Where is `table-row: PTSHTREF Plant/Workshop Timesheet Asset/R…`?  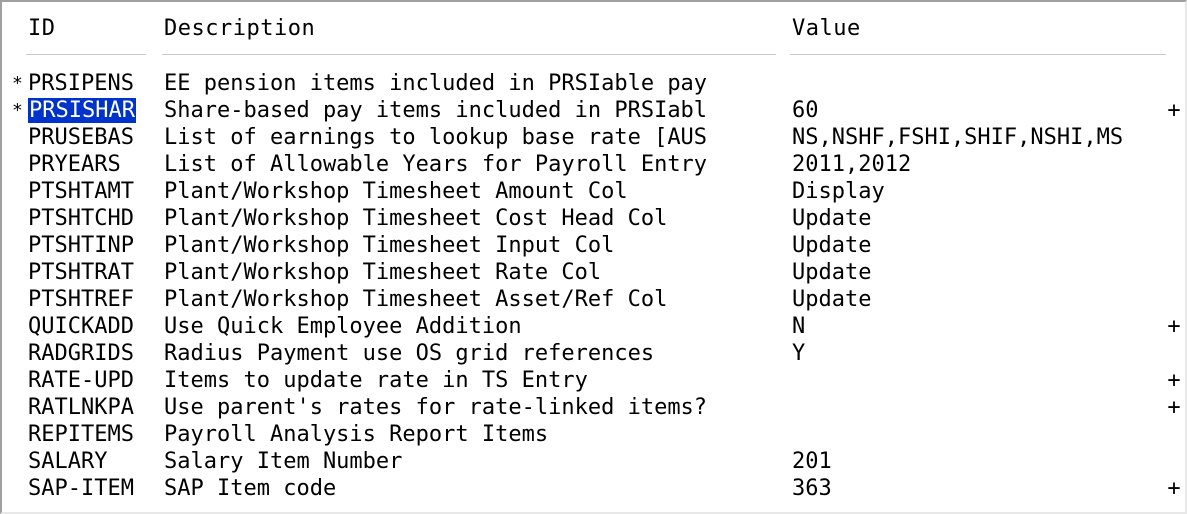
table-row: PTSHTREF Plant/Workshop Timesheet Asset/R… is located at coordinates (593, 299).